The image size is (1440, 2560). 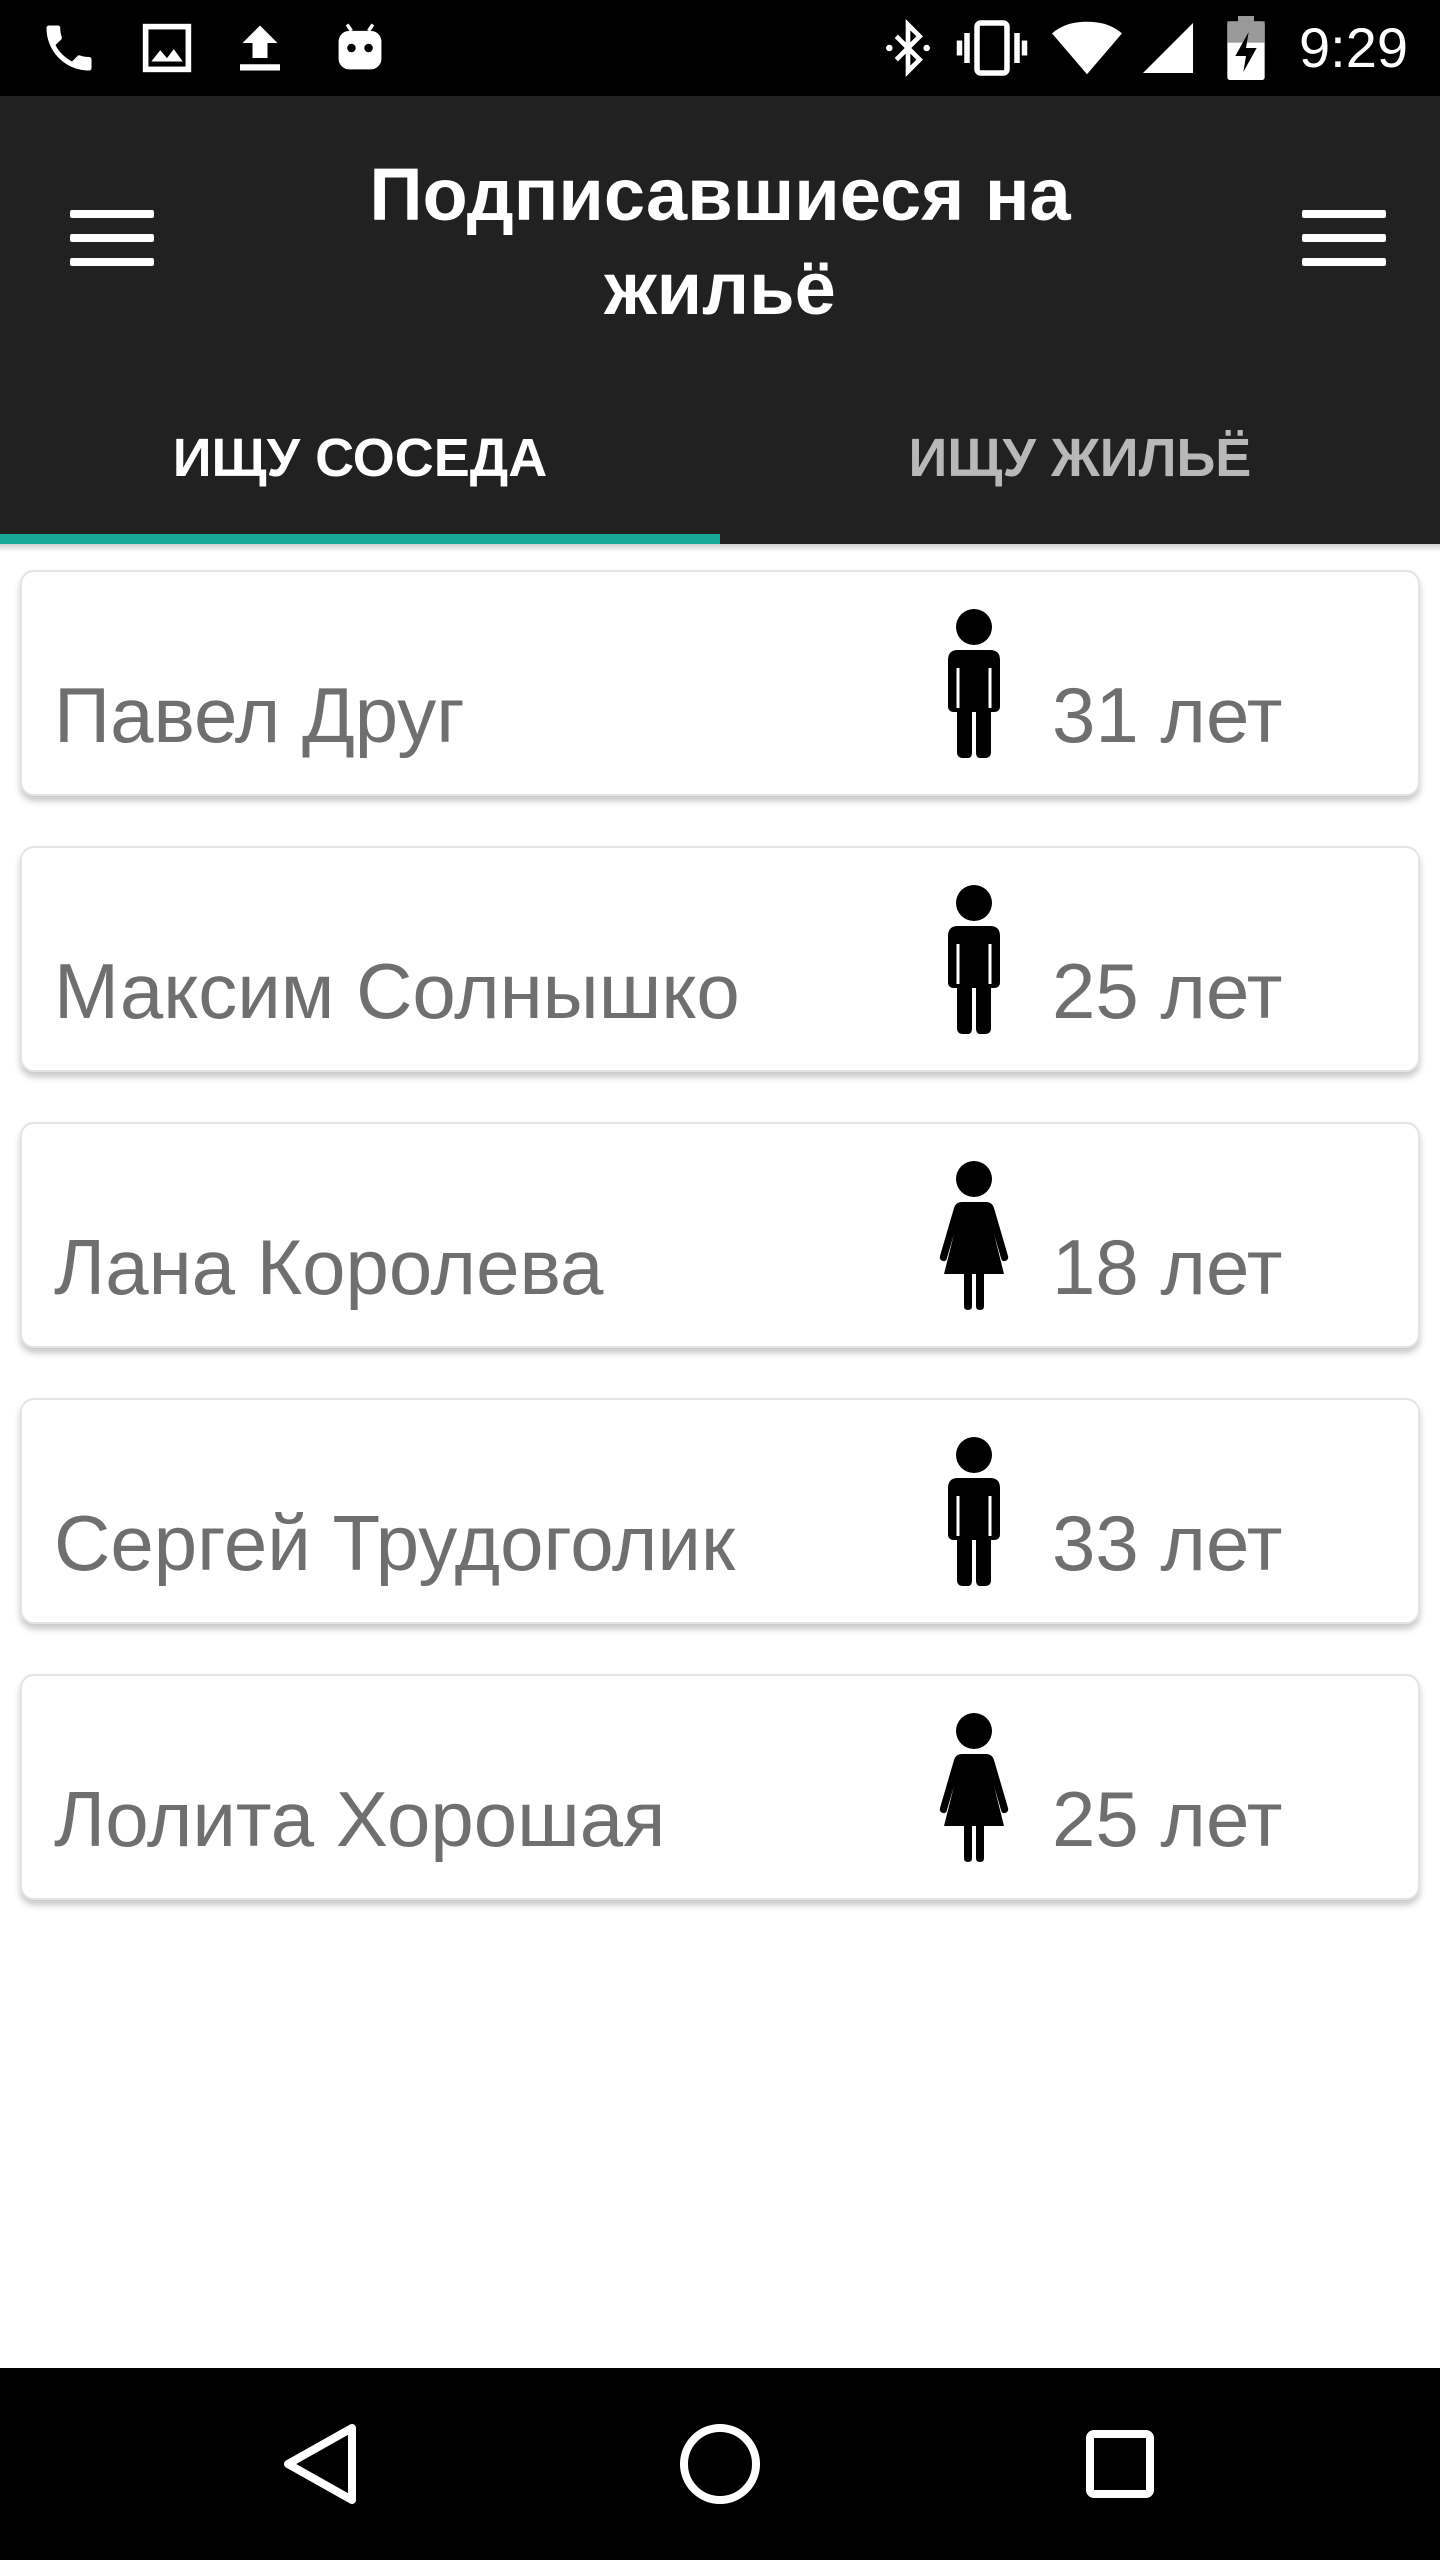 I want to click on page-title: Подписавшиеся на жильё, so click(x=720, y=241).